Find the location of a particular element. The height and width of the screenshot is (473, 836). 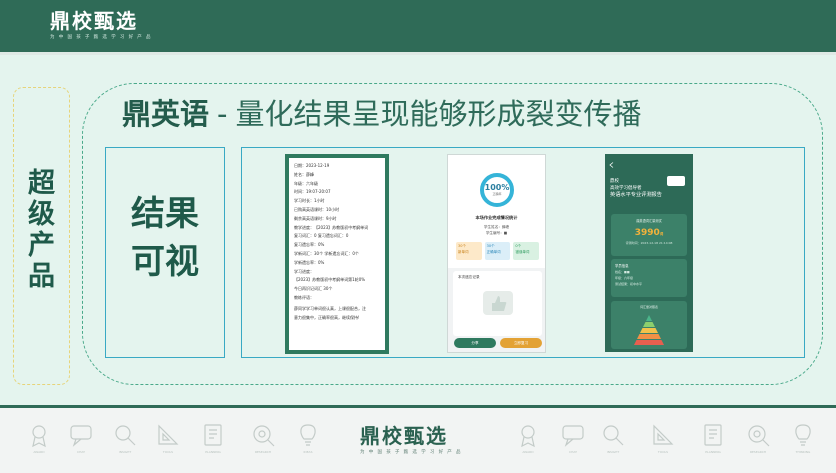

student-info: 学生姓名：薛峰 学生编号：■ is located at coordinates (496, 230).